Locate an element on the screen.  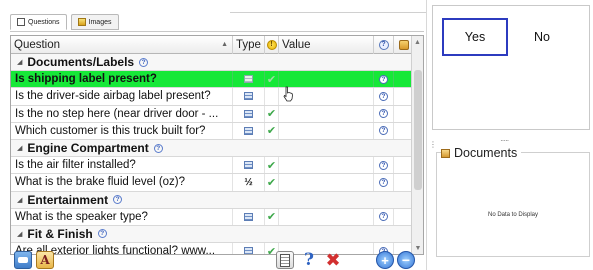
tab-questions: Questions is located at coordinates (38, 22).